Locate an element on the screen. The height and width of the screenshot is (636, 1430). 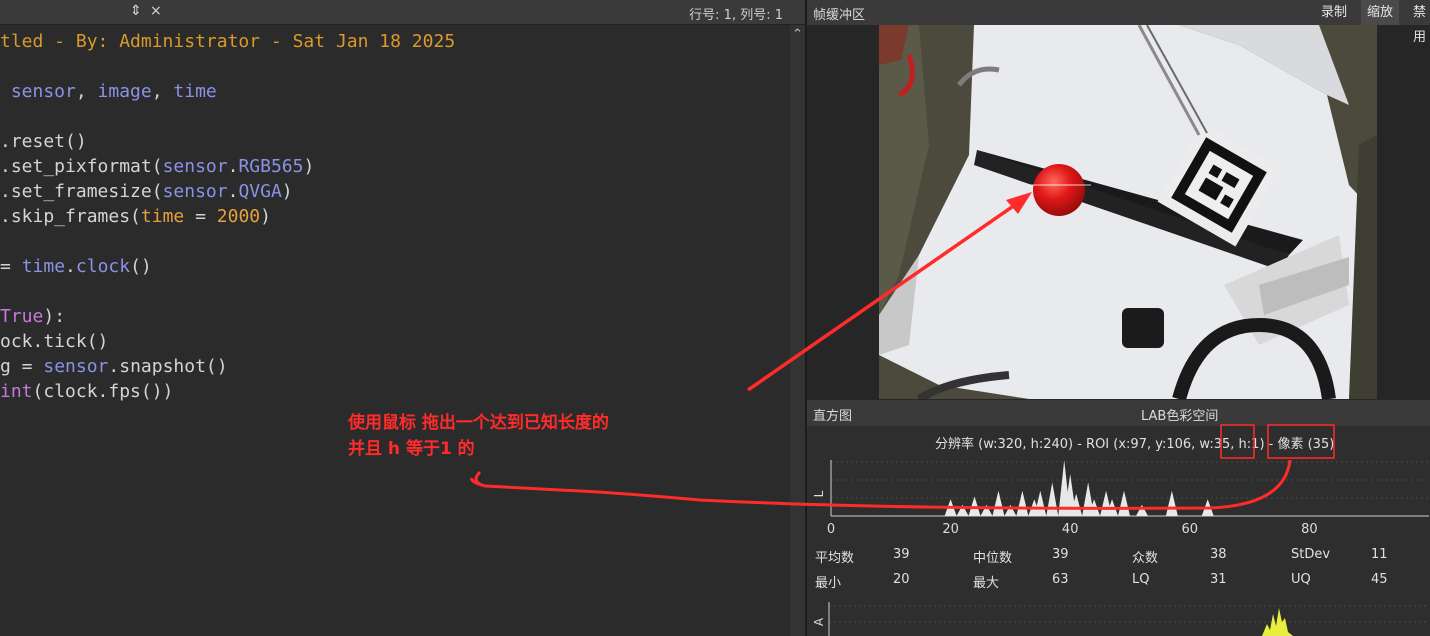
code-token: ock.tick() is located at coordinates (54, 341).